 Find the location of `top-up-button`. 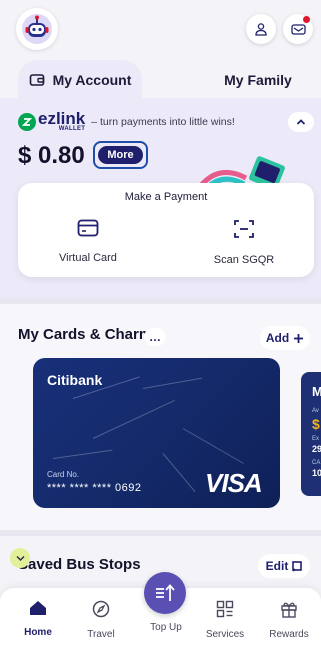

top-up-button is located at coordinates (165, 593).